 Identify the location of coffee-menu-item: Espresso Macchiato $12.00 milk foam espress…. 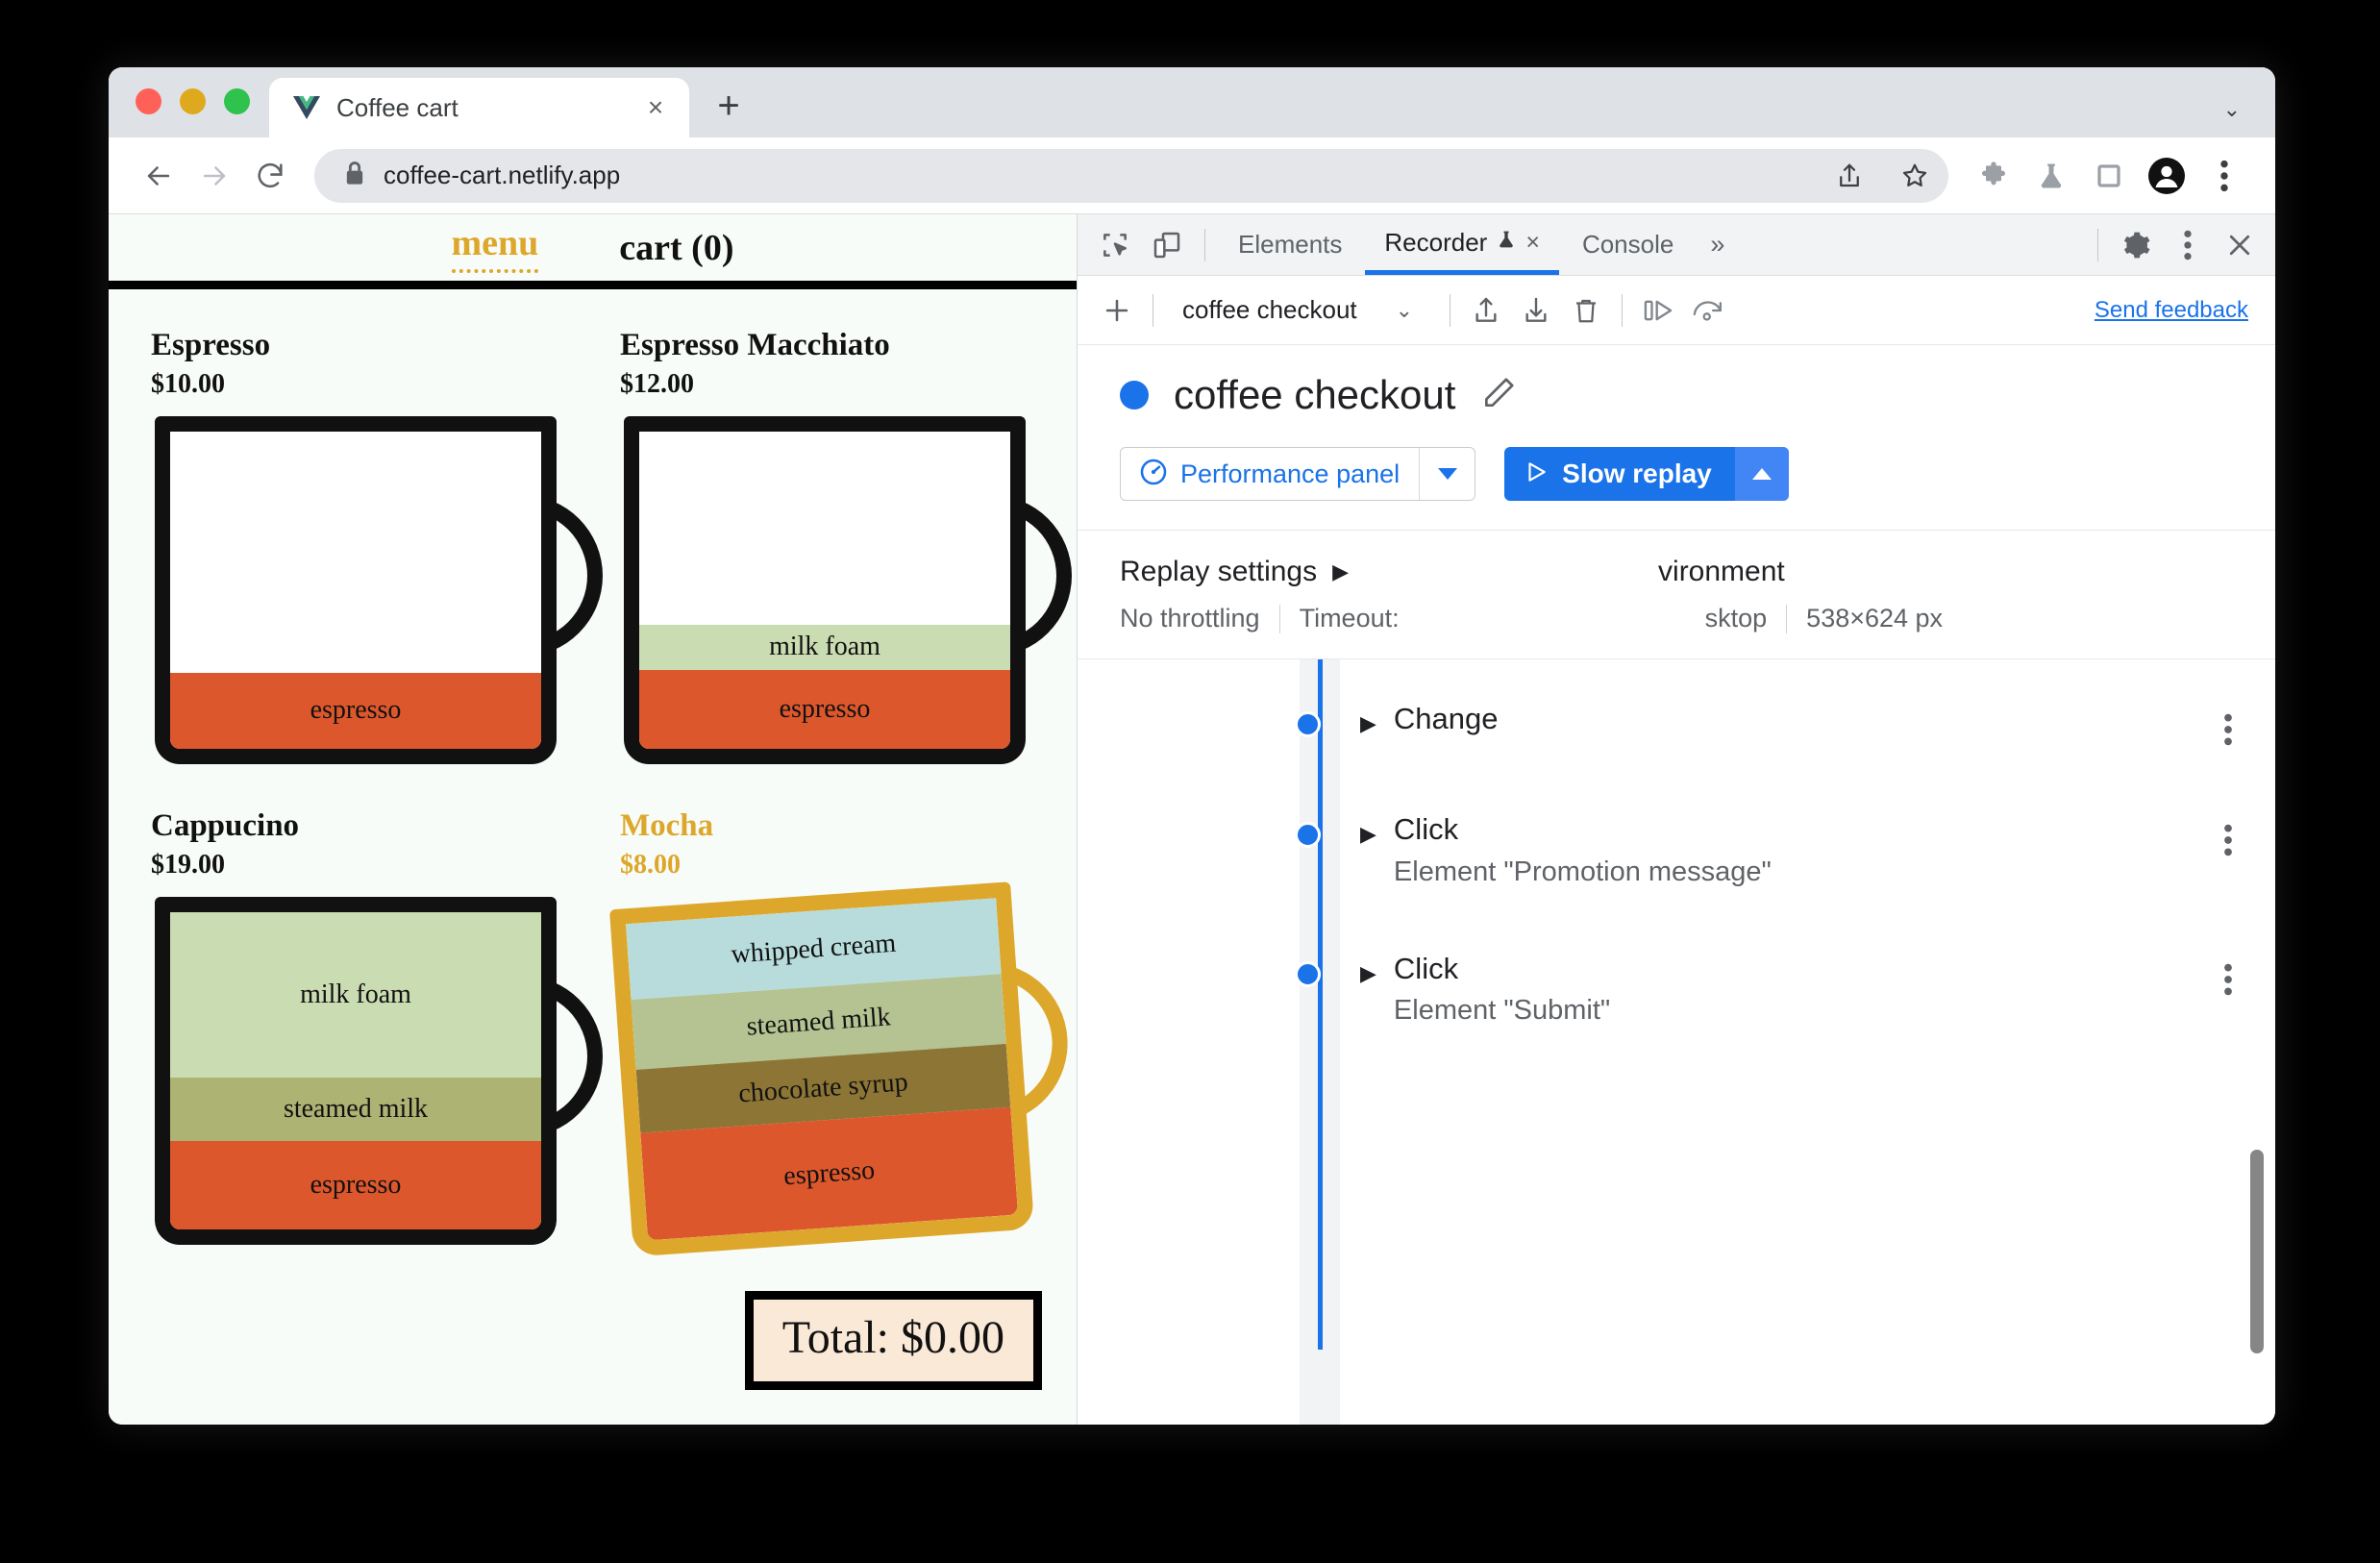
(846, 550).